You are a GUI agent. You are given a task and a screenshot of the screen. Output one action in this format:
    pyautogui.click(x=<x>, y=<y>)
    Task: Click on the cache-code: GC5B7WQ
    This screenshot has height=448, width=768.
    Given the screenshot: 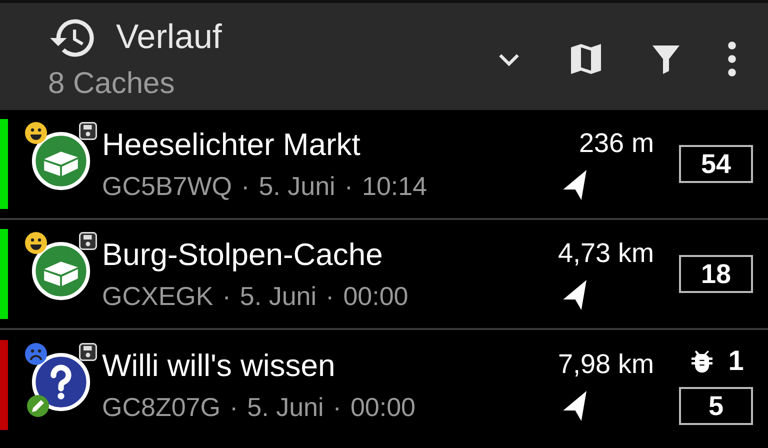 What is the action you would take?
    pyautogui.click(x=167, y=186)
    